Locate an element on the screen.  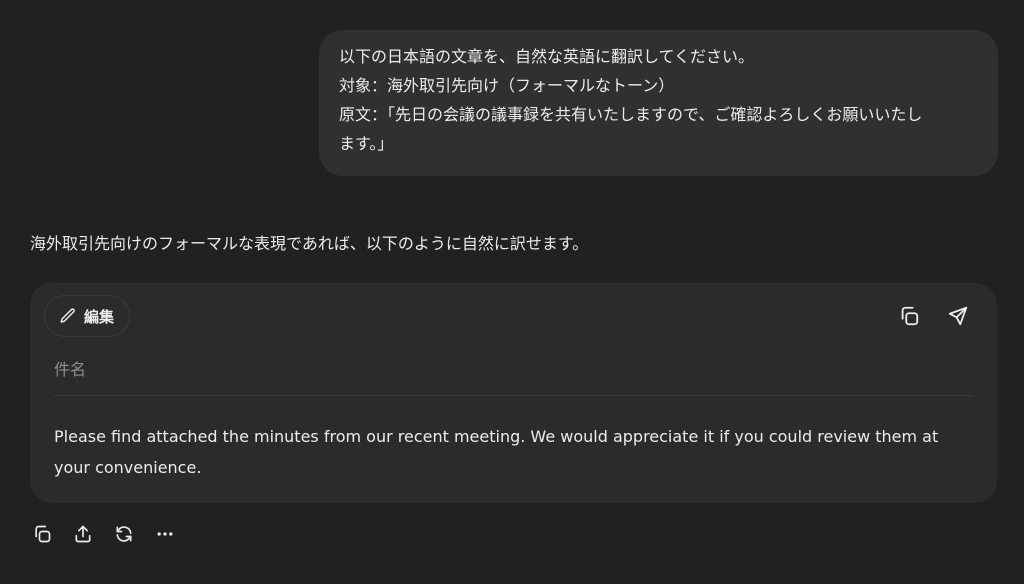
subject-placeholder: 件名 is located at coordinates (70, 369).